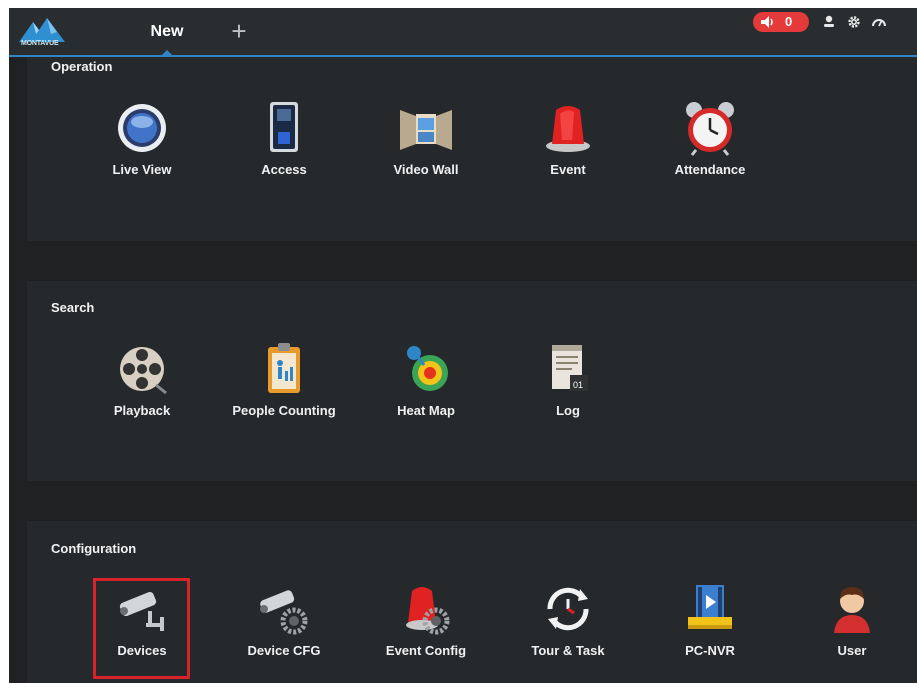 Image resolution: width=917 pixels, height=683 pixels. I want to click on tile-event-config: Event Config, so click(426, 619).